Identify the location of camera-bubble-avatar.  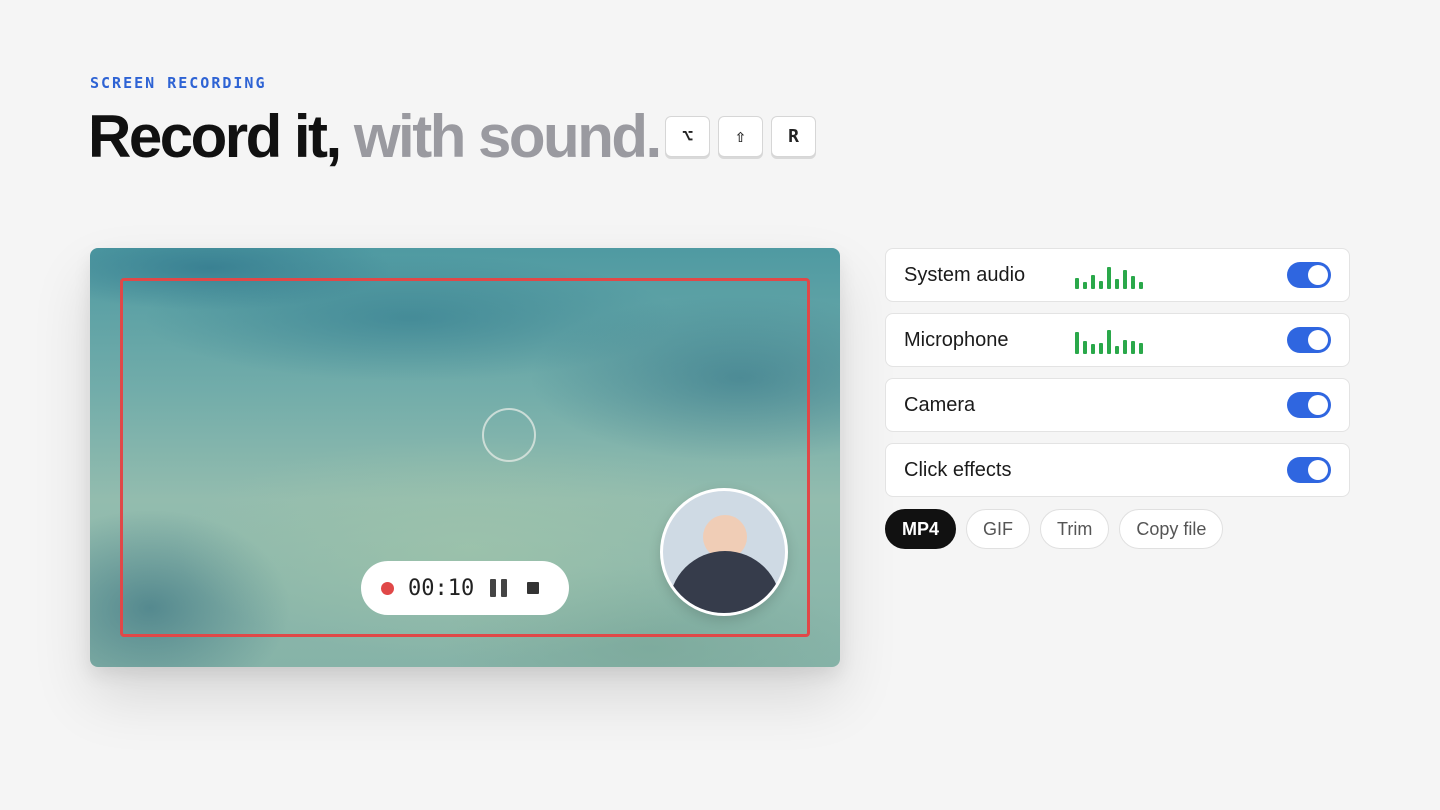
(724, 552).